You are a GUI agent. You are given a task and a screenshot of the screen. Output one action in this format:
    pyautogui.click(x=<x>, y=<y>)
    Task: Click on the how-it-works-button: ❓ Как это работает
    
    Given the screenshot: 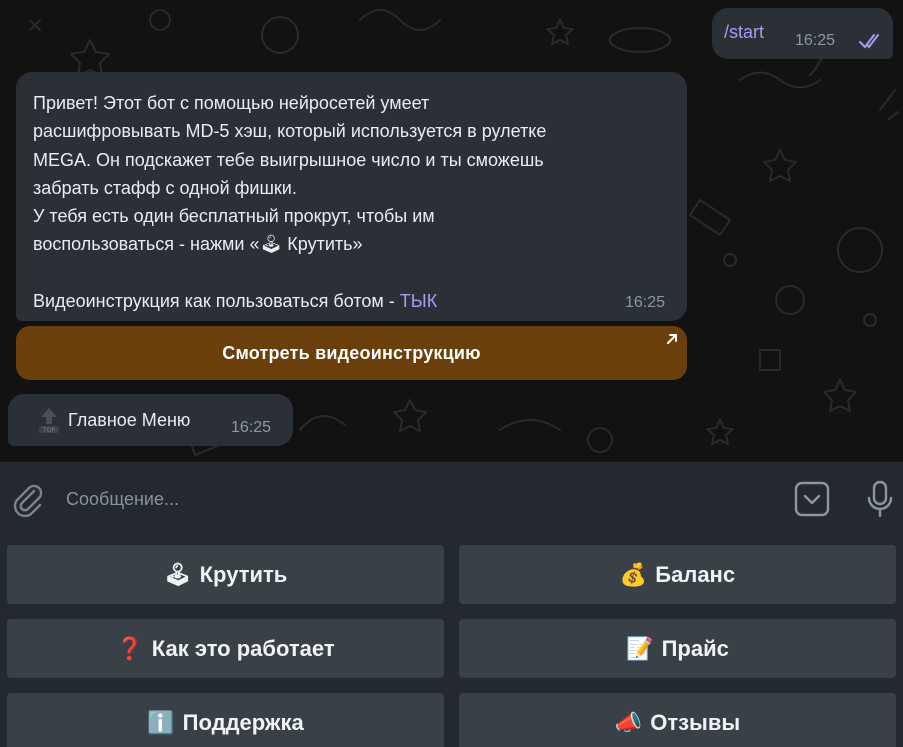 What is the action you would take?
    pyautogui.click(x=225, y=648)
    